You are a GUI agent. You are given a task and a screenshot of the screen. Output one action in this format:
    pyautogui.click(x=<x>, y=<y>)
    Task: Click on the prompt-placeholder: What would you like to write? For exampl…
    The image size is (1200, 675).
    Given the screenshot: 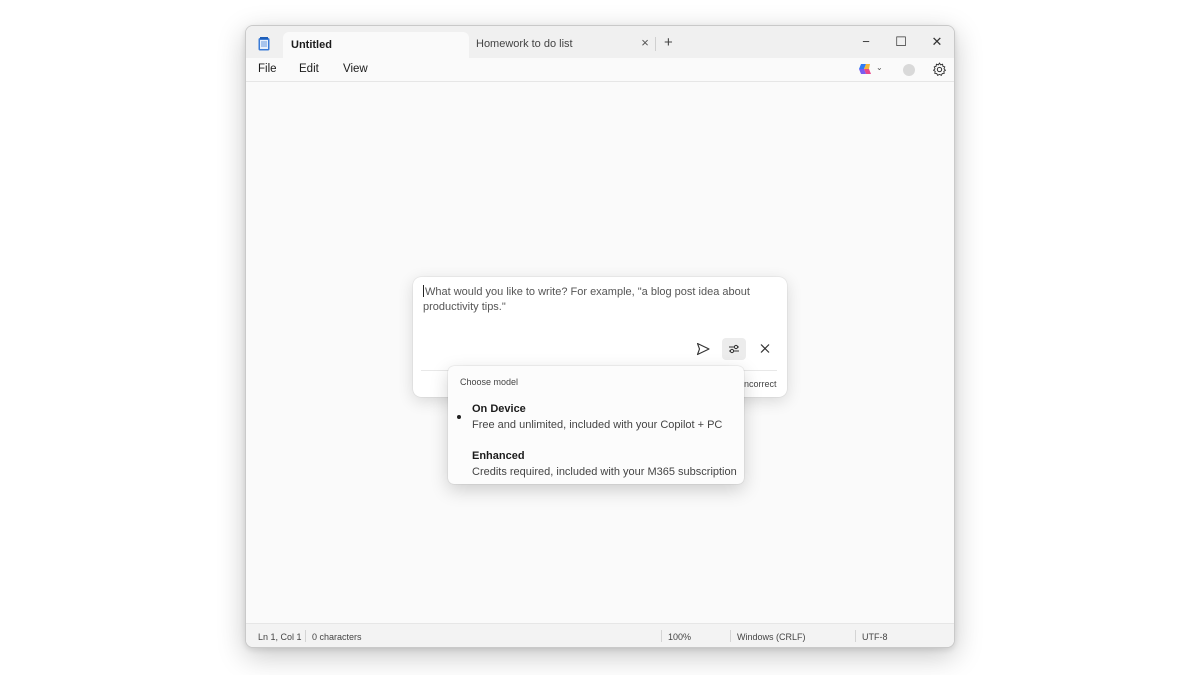 What is the action you would take?
    pyautogui.click(x=586, y=299)
    